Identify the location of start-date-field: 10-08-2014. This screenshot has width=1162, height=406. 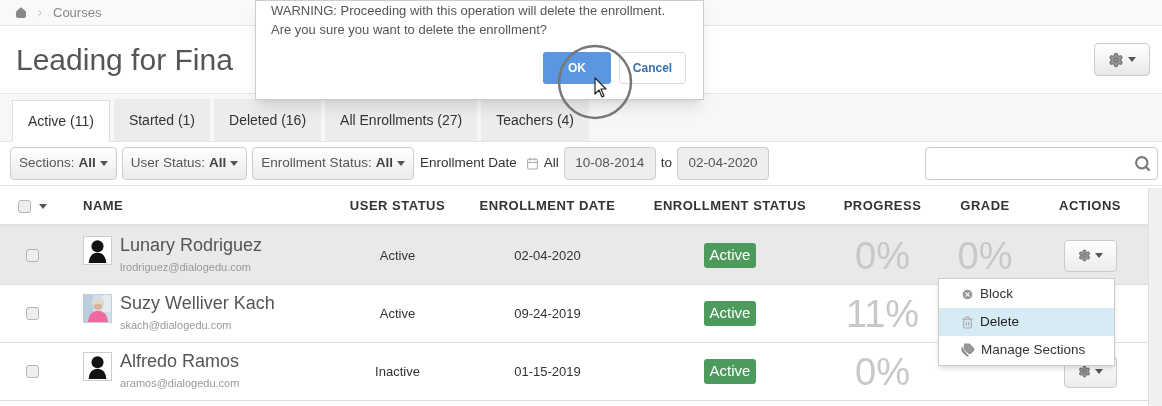
(609, 163).